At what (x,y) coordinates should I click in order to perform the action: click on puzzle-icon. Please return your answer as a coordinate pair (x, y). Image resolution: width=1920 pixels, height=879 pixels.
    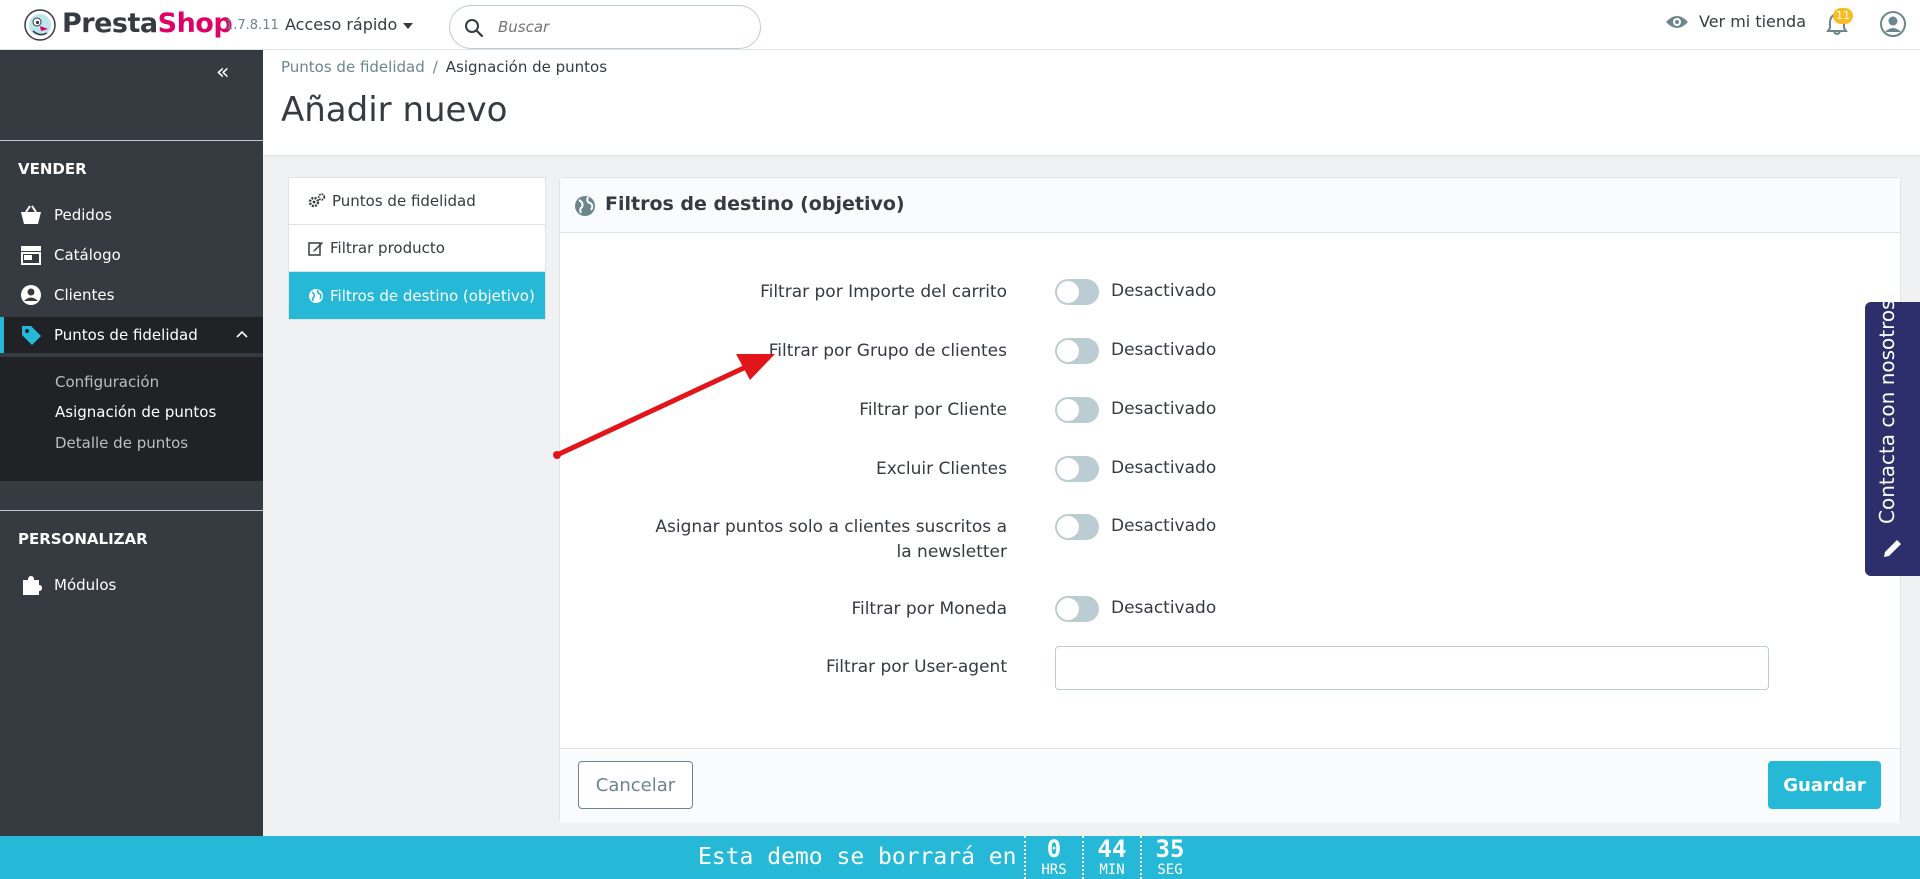
    Looking at the image, I should click on (31, 585).